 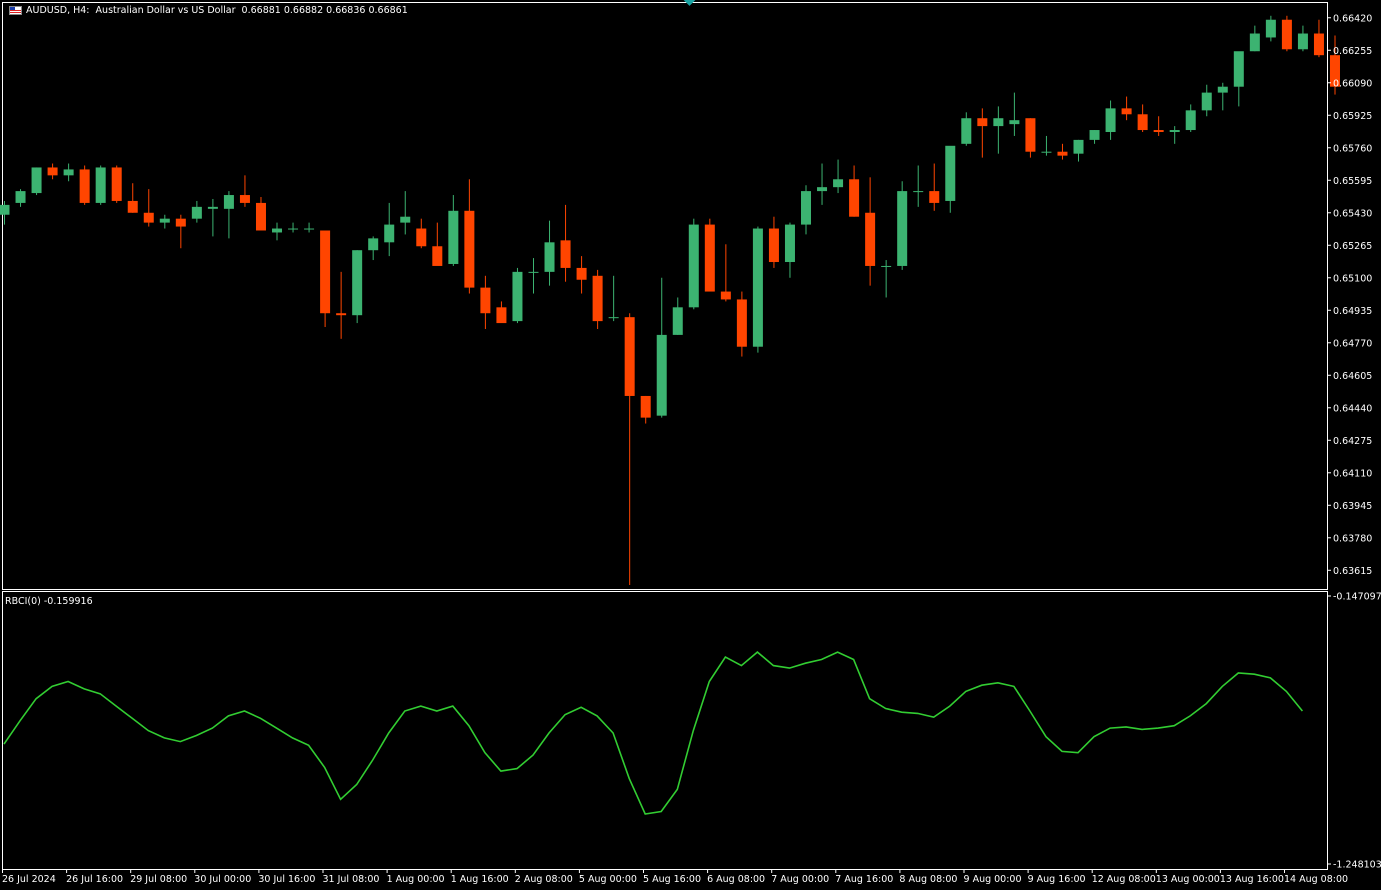 What do you see at coordinates (1057, 879) in the screenshot?
I see `time-axis-label: 9 Aug 16:00` at bounding box center [1057, 879].